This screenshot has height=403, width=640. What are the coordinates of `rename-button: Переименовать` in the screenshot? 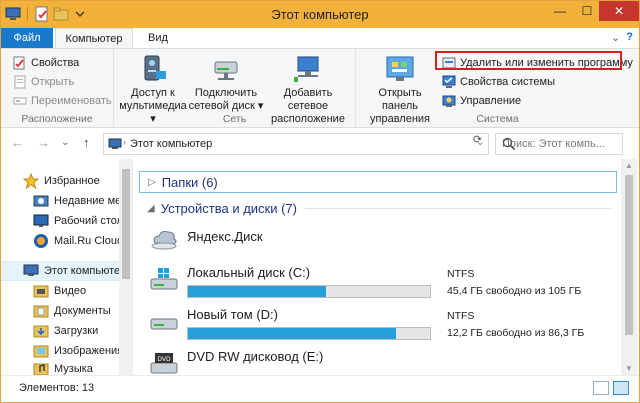 It's located at (62, 101).